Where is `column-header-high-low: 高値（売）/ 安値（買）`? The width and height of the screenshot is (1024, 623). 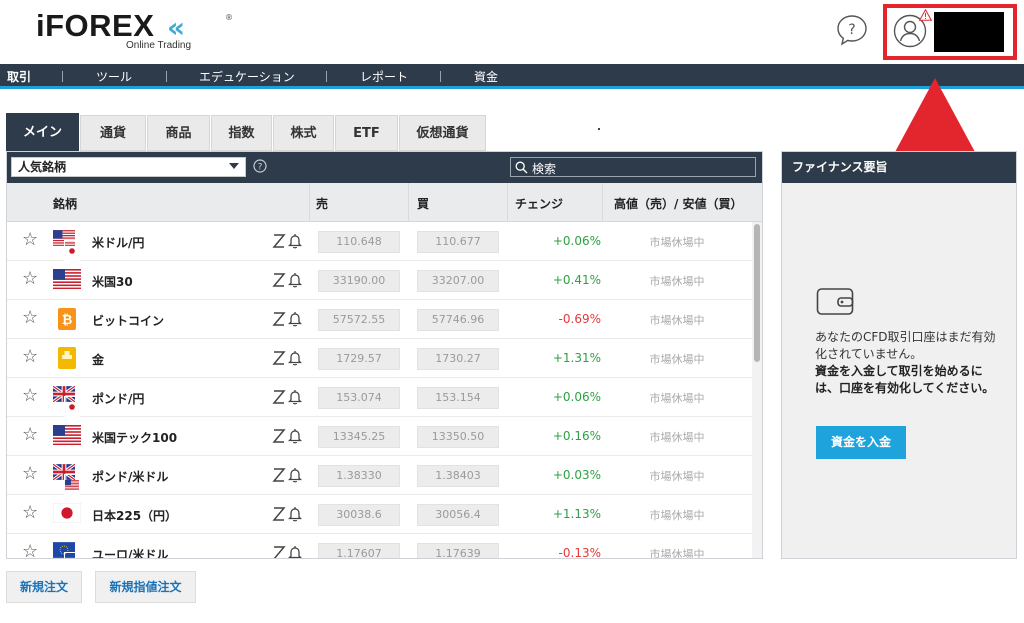 column-header-high-low: 高値（売）/ 安値（買） is located at coordinates (678, 203).